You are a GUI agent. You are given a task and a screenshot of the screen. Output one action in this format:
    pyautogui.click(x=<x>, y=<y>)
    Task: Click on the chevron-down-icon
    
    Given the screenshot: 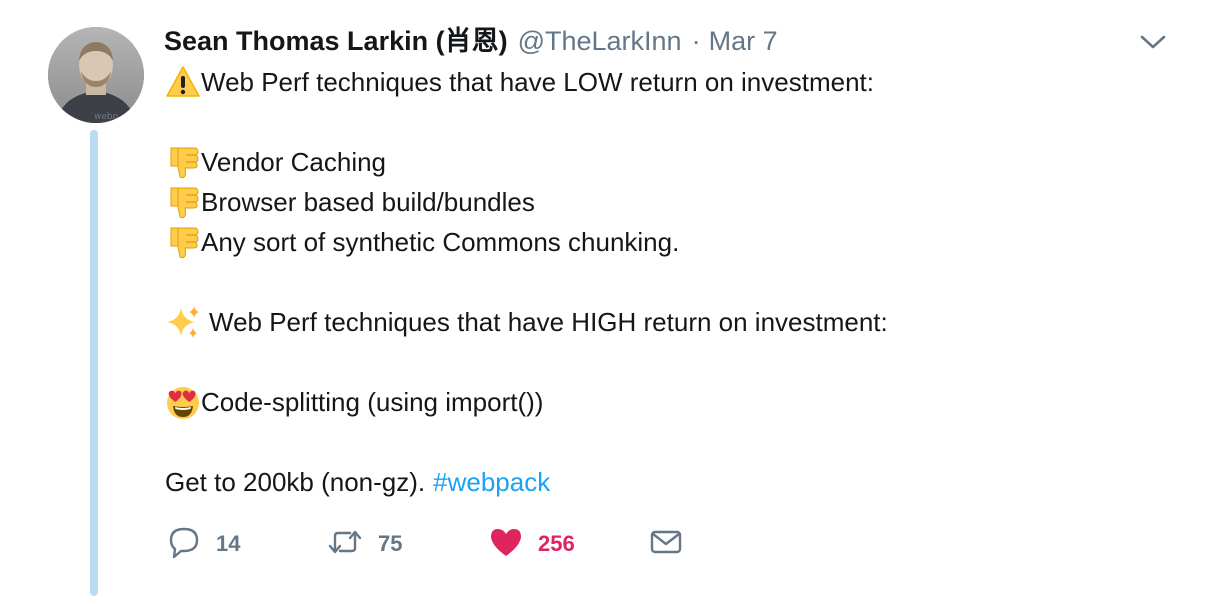 What is the action you would take?
    pyautogui.click(x=1153, y=42)
    